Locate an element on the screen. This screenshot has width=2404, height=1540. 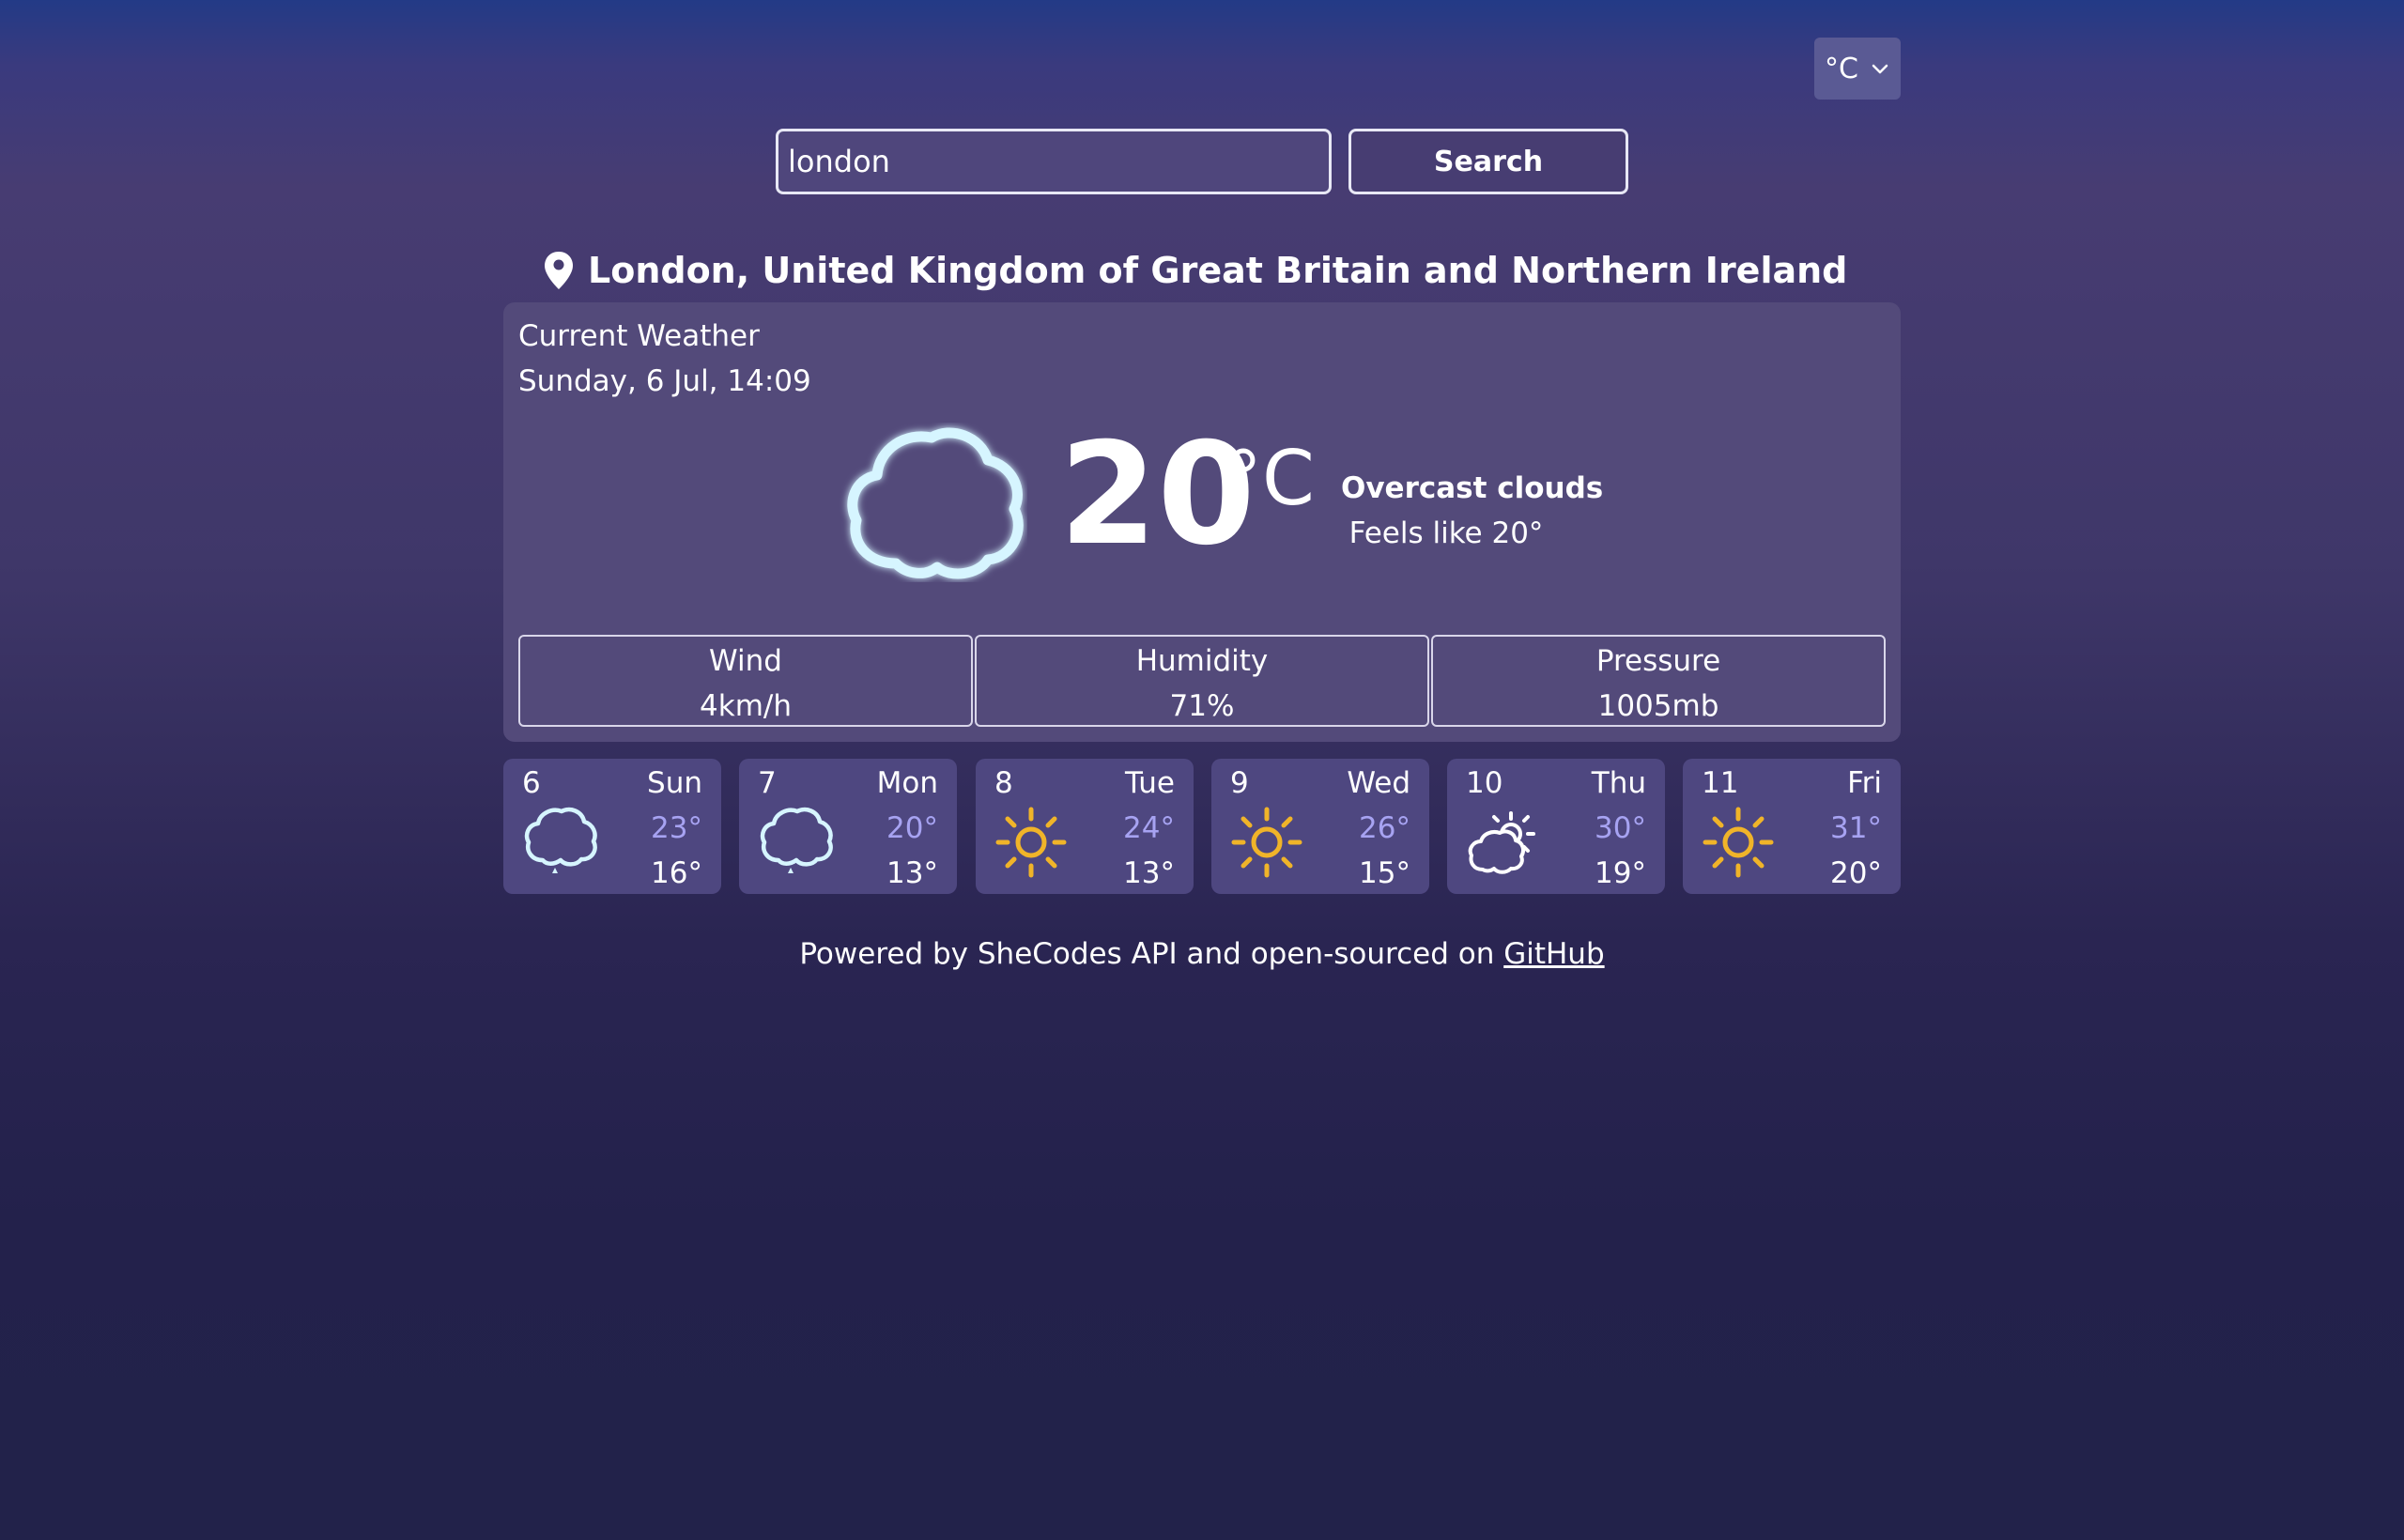
stat-value: 1005mb is located at coordinates (1658, 706).